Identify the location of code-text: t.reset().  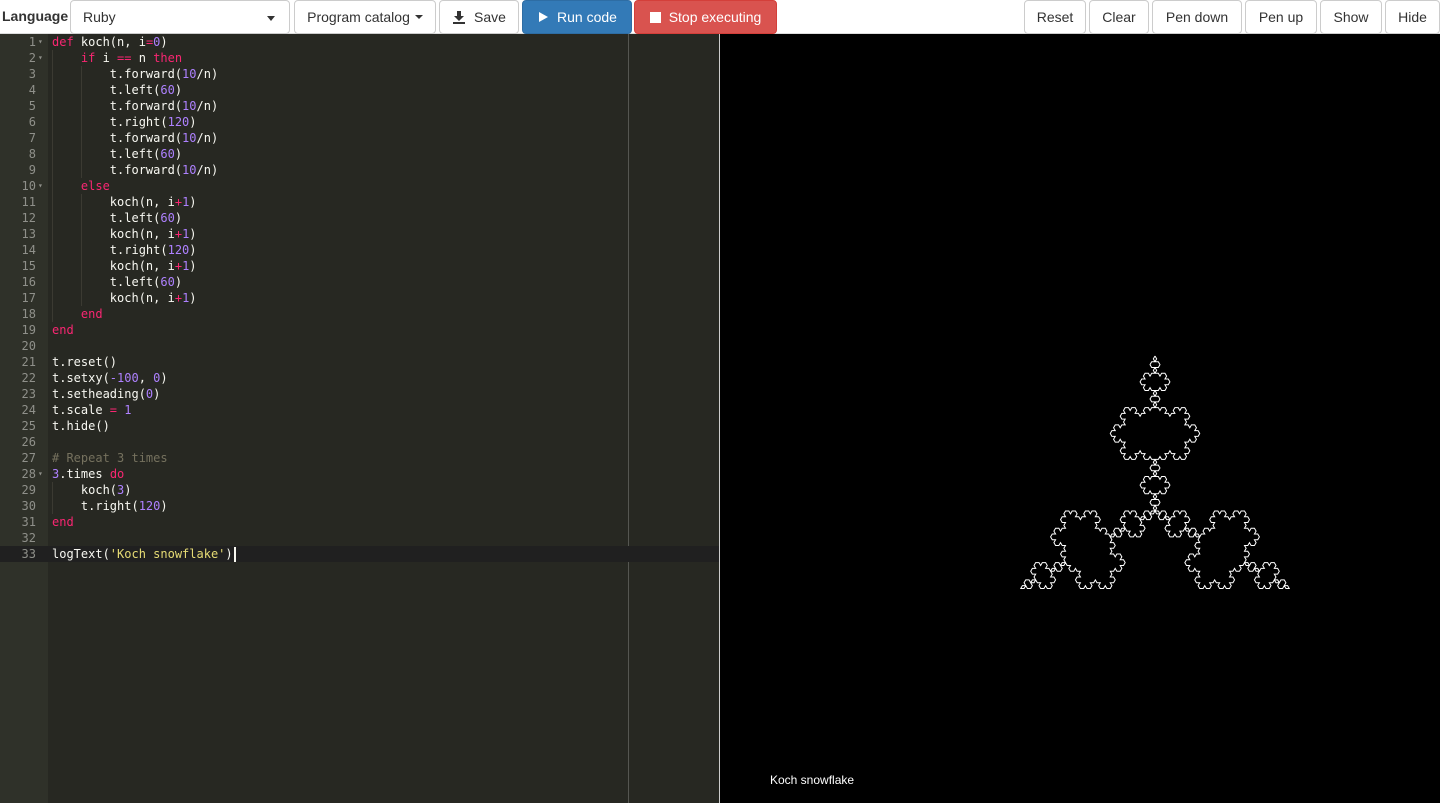
(85, 362).